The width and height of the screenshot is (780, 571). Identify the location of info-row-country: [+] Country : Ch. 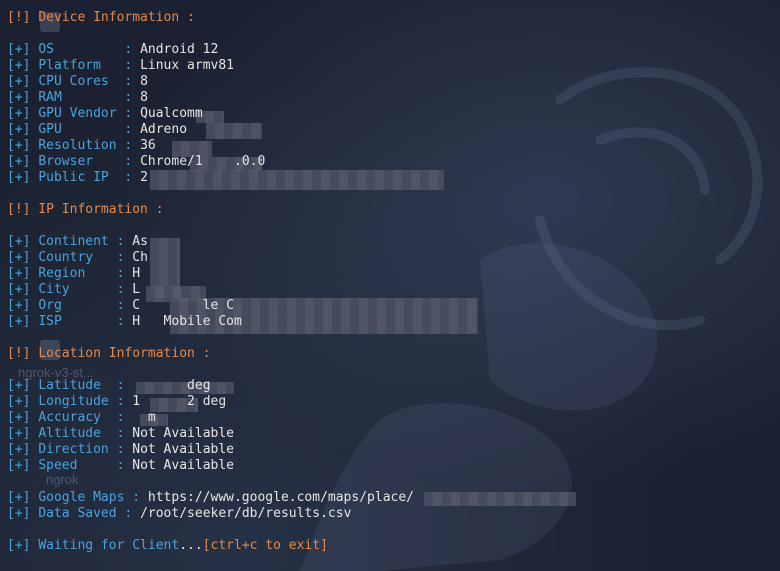
(77, 257).